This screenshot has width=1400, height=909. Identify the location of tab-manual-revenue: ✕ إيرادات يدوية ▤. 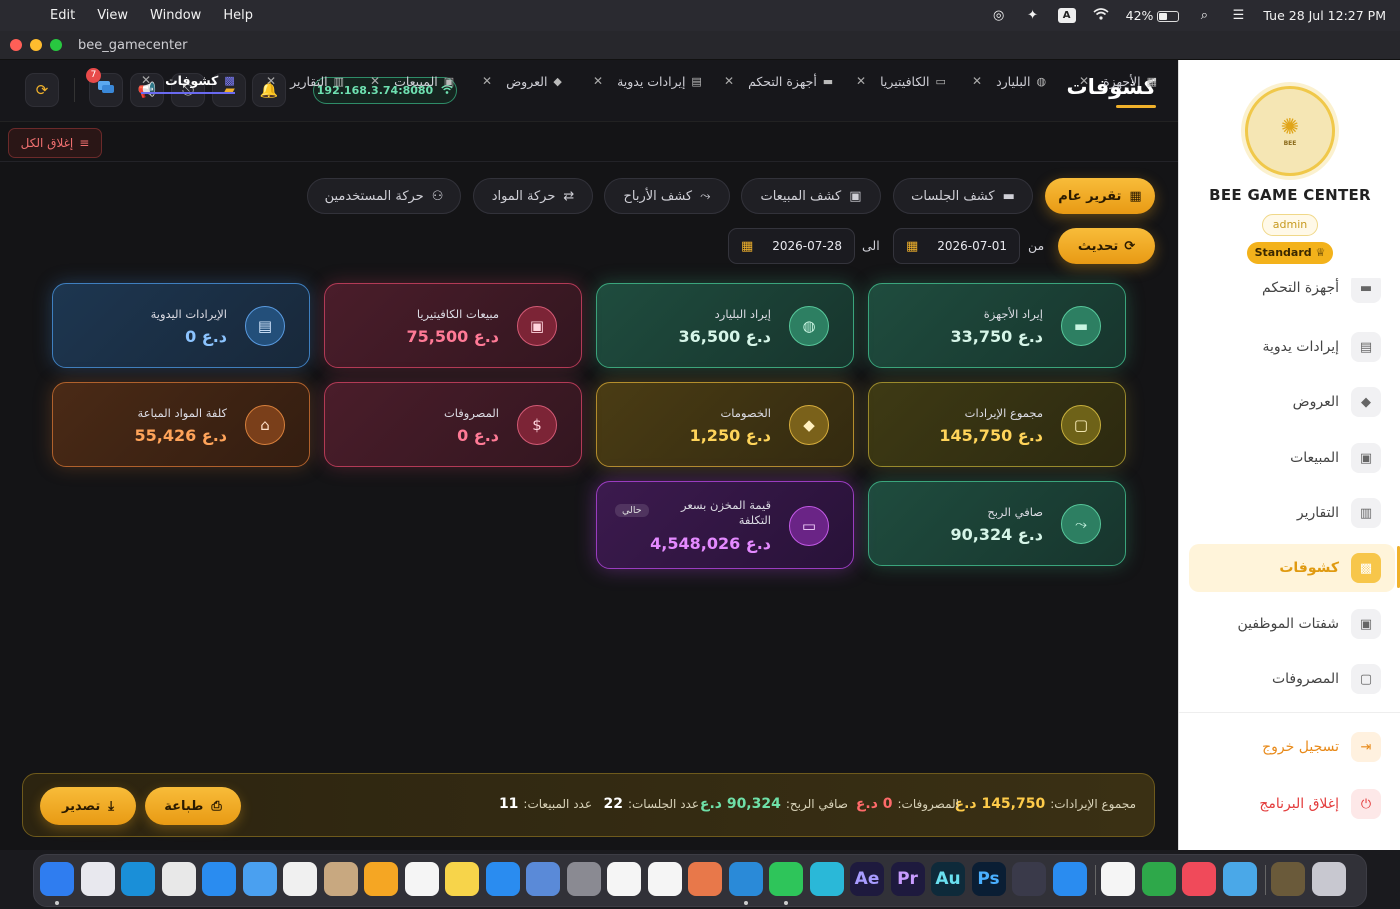
(647, 81).